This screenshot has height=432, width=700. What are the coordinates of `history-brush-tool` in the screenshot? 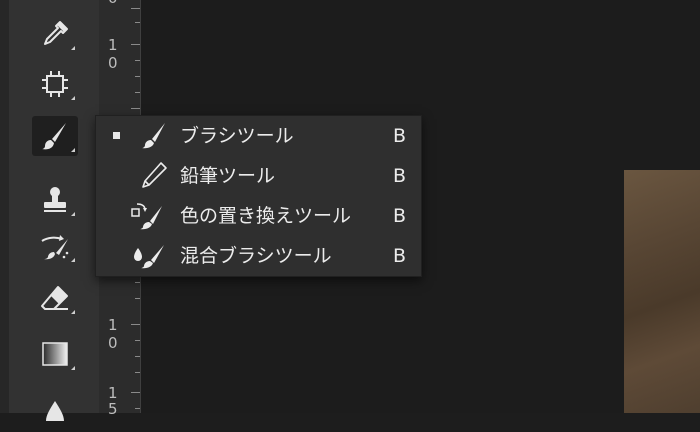 It's located at (55, 246).